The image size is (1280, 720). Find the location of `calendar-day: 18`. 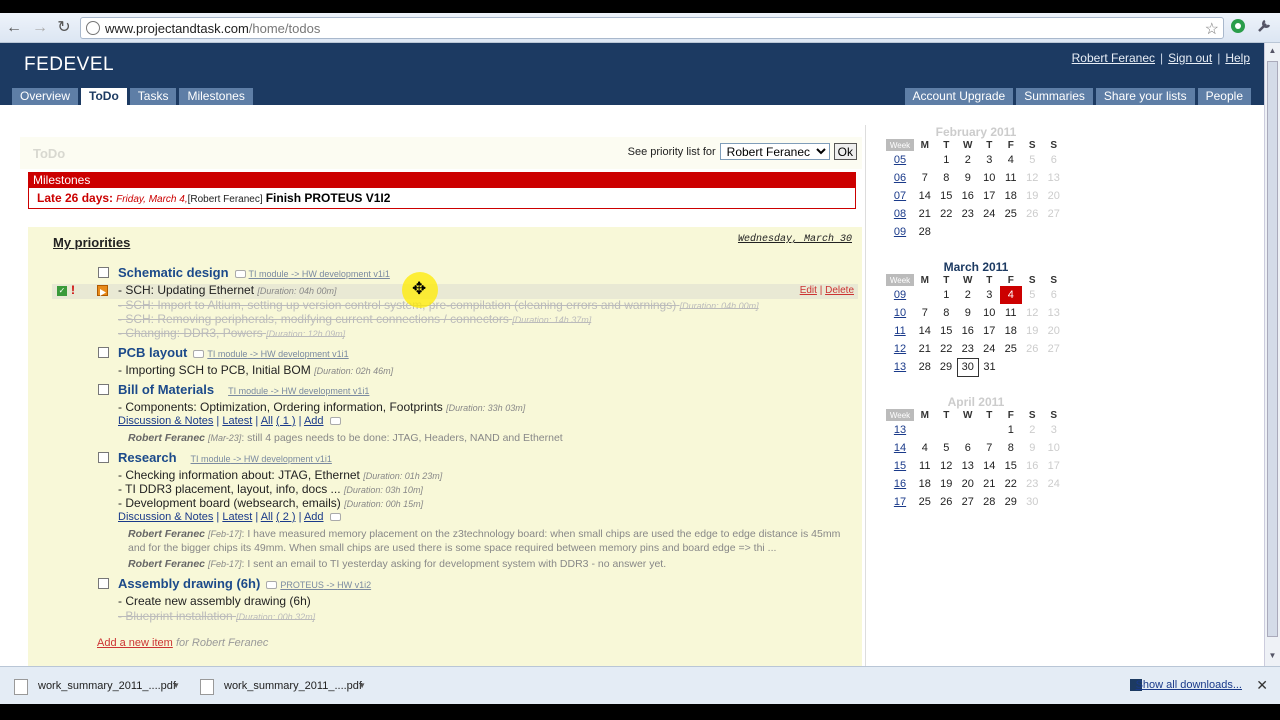

calendar-day: 18 is located at coordinates (1011, 331).